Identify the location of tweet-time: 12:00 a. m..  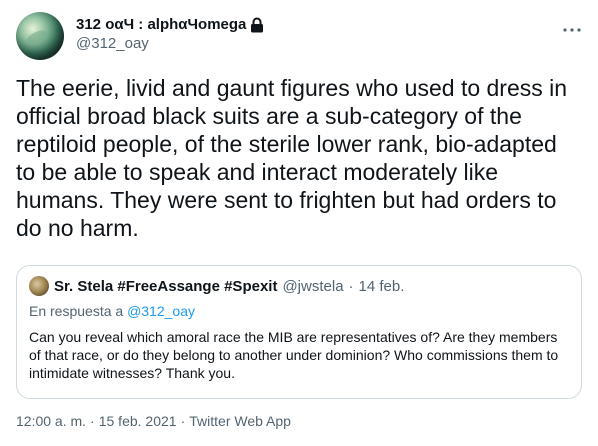
(51, 421).